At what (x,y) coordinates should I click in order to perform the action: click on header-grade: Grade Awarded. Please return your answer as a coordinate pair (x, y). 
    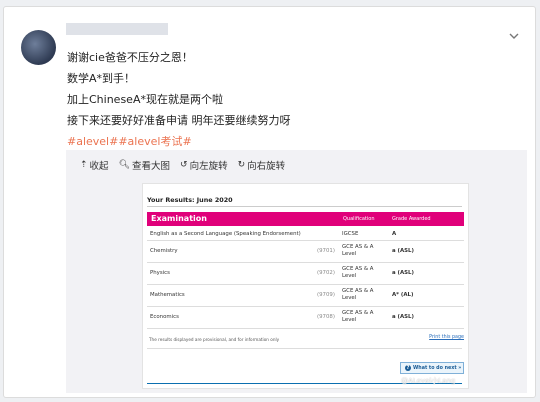
    Looking at the image, I should click on (411, 219).